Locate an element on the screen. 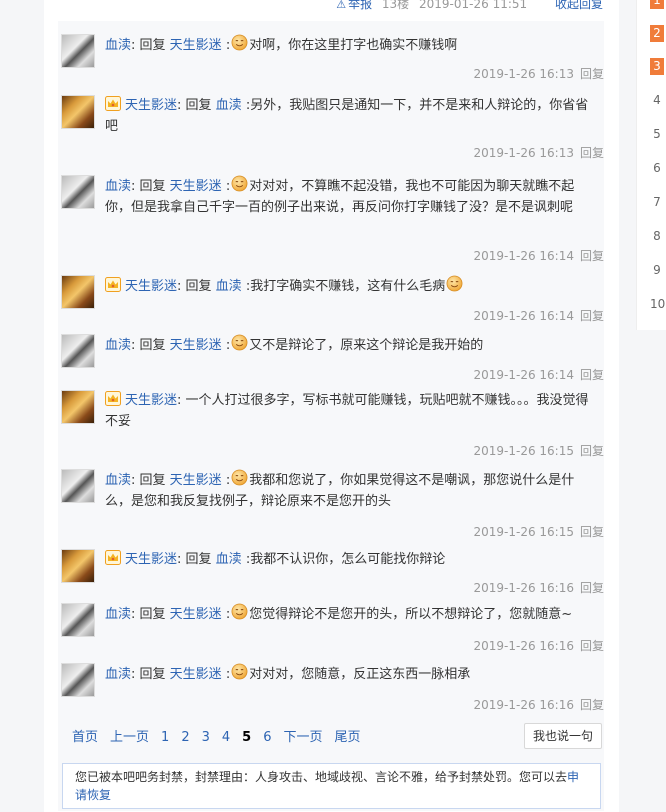 Image resolution: width=666 pixels, height=812 pixels. floor-nav-item: 2 is located at coordinates (657, 33).